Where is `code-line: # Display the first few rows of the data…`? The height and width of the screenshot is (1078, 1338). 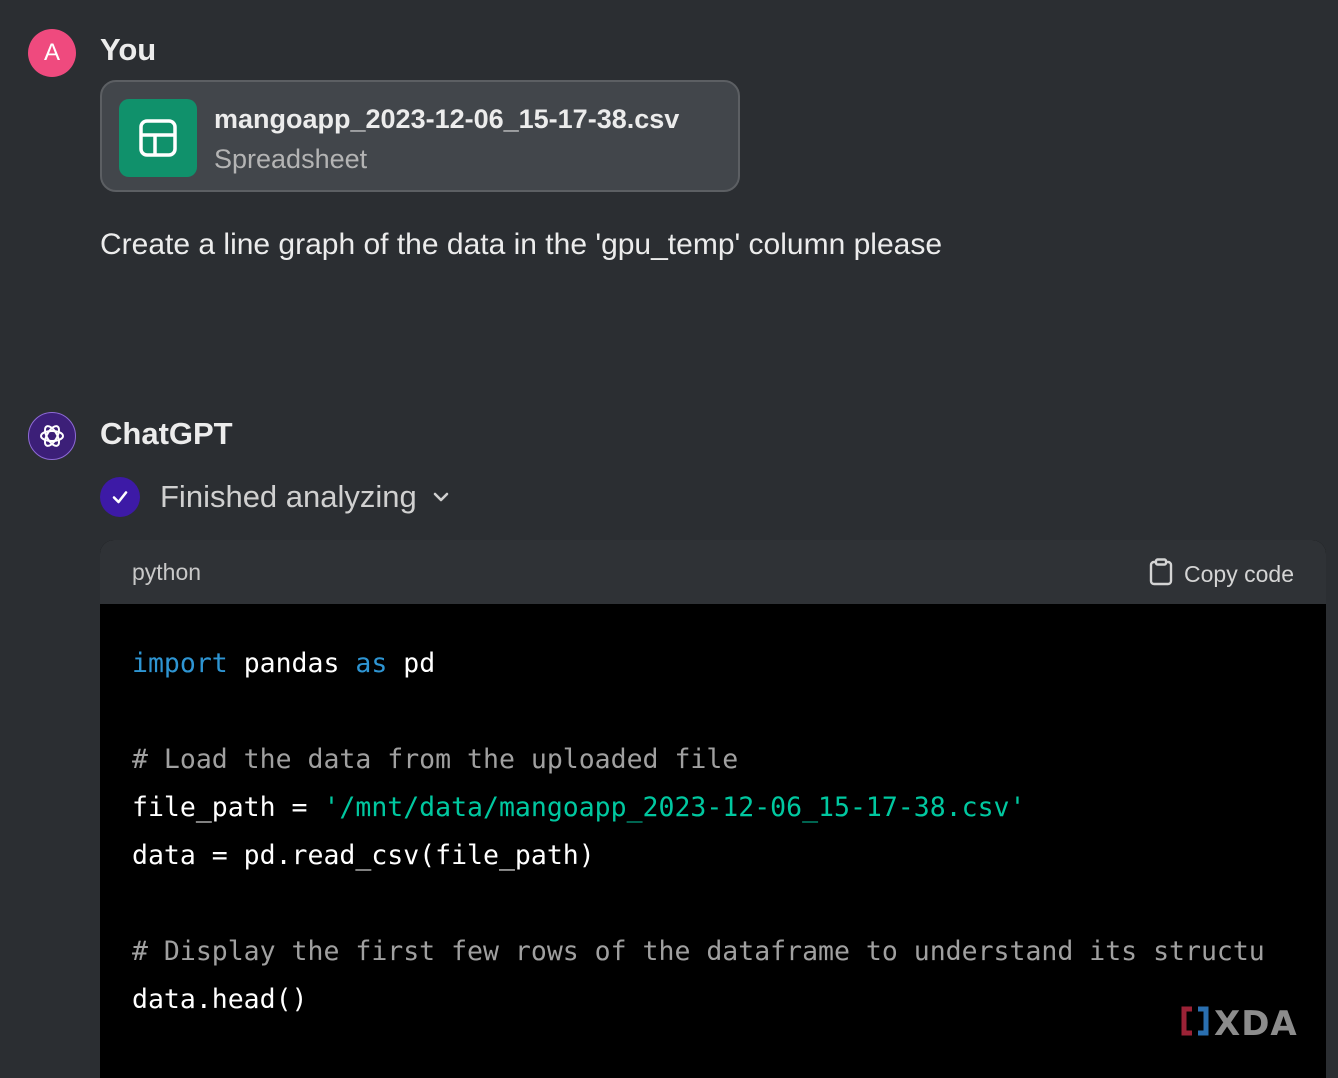 code-line: # Display the first few rows of the data… is located at coordinates (698, 952).